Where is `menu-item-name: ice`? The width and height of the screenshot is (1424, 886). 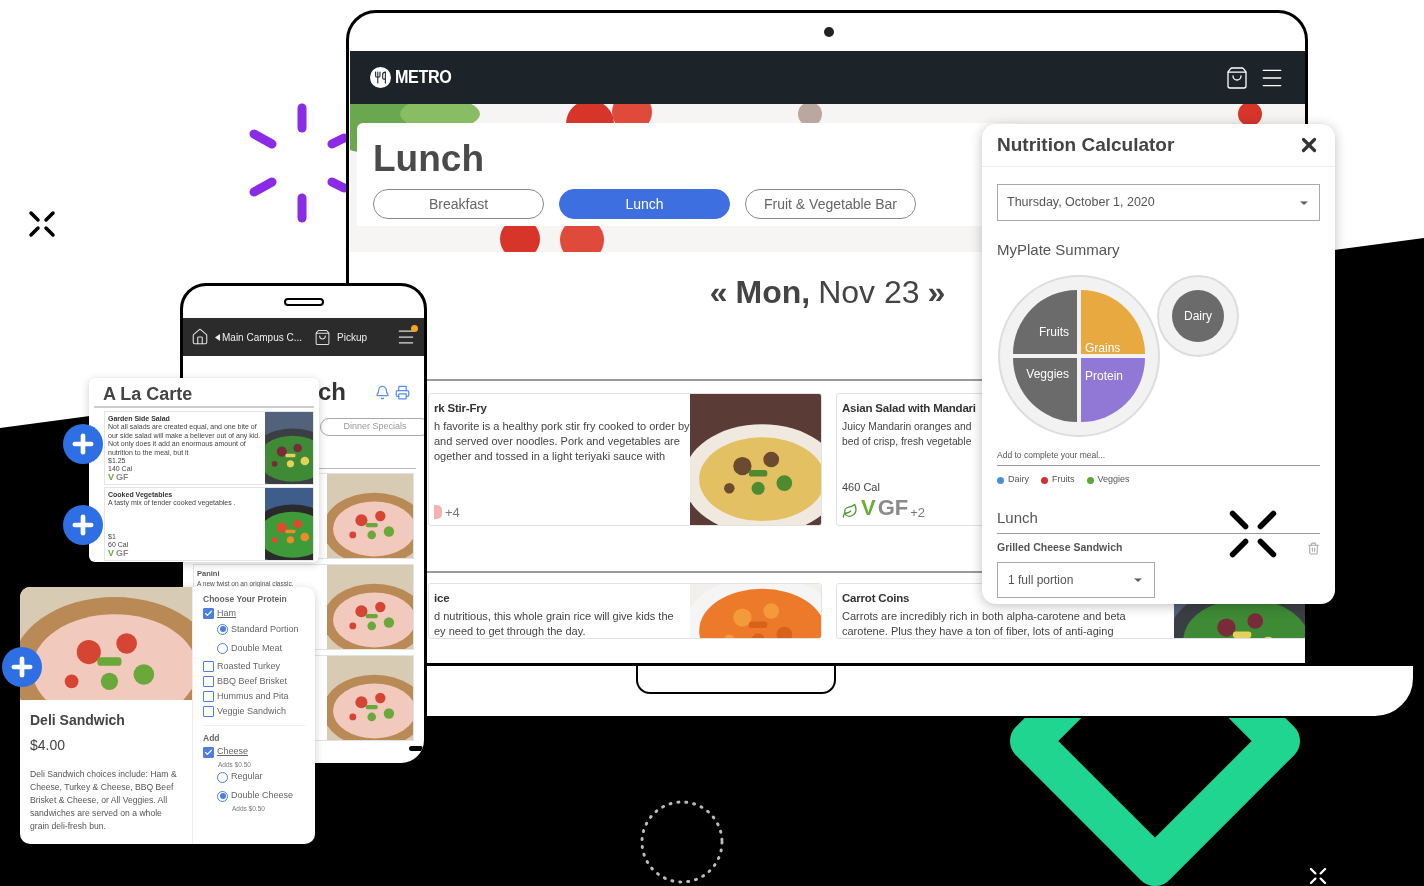
menu-item-name: ice is located at coordinates (442, 598).